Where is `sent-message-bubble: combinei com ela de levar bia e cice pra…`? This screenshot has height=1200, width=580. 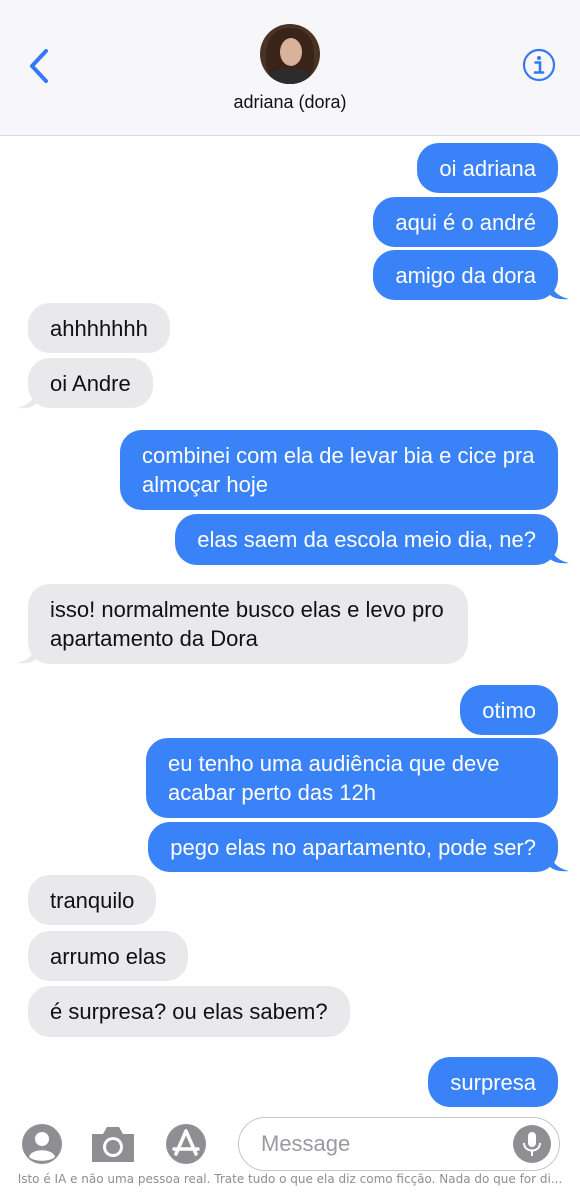 sent-message-bubble: combinei com ela de levar bia e cice pra… is located at coordinates (339, 470).